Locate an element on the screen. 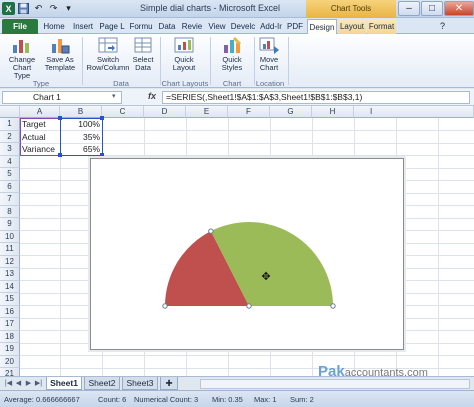 The height and width of the screenshot is (407, 474). tab-add-ins: Add-Ir is located at coordinates (271, 26).